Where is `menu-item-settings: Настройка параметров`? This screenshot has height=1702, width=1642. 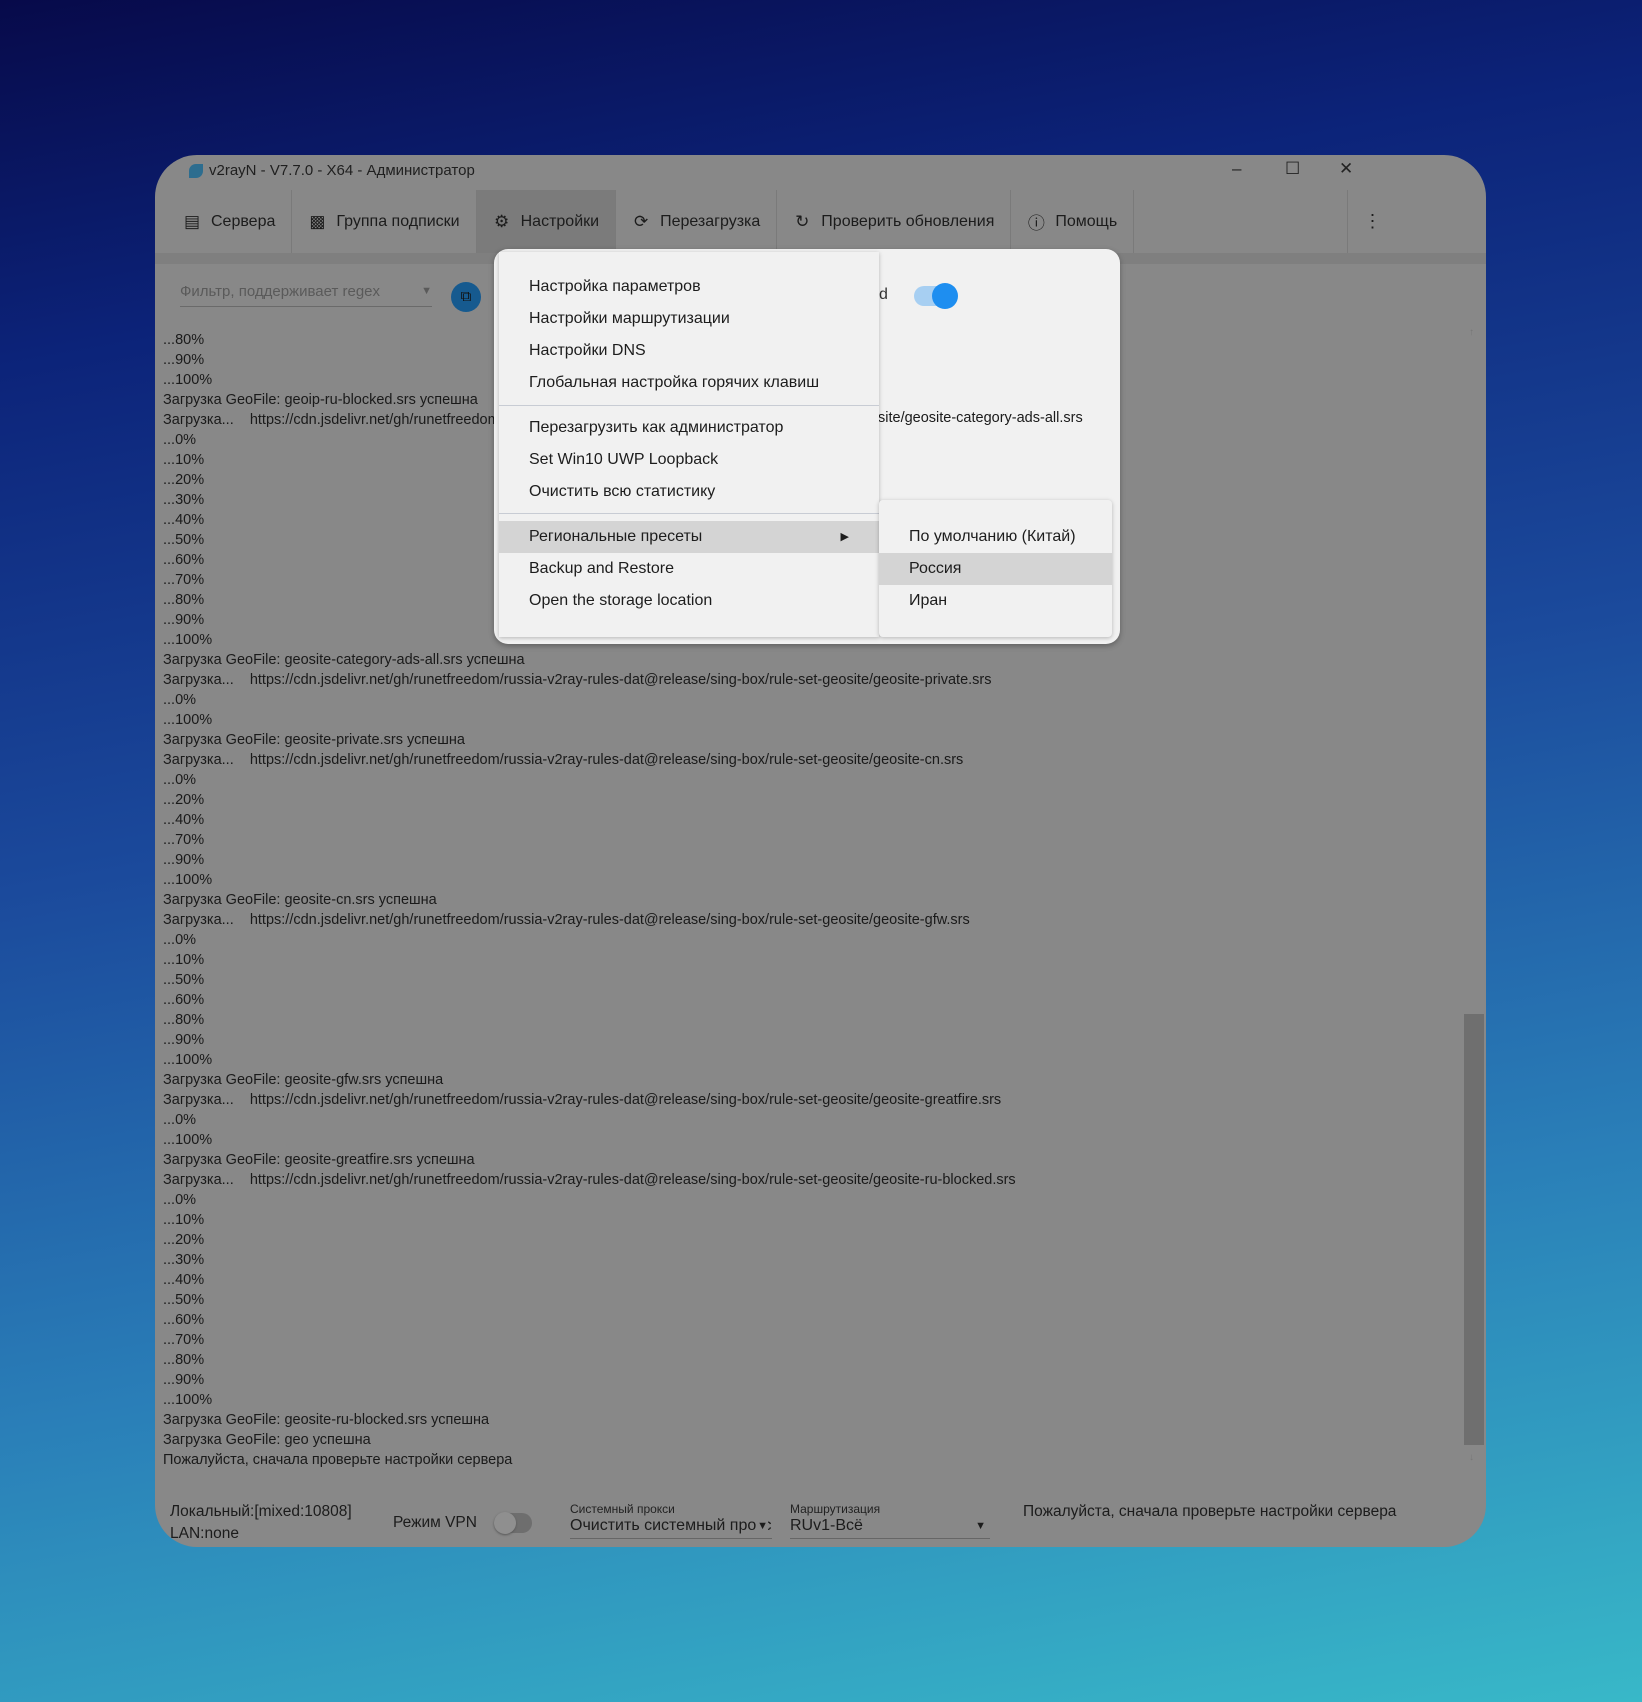 menu-item-settings: Настройка параметров is located at coordinates (689, 287).